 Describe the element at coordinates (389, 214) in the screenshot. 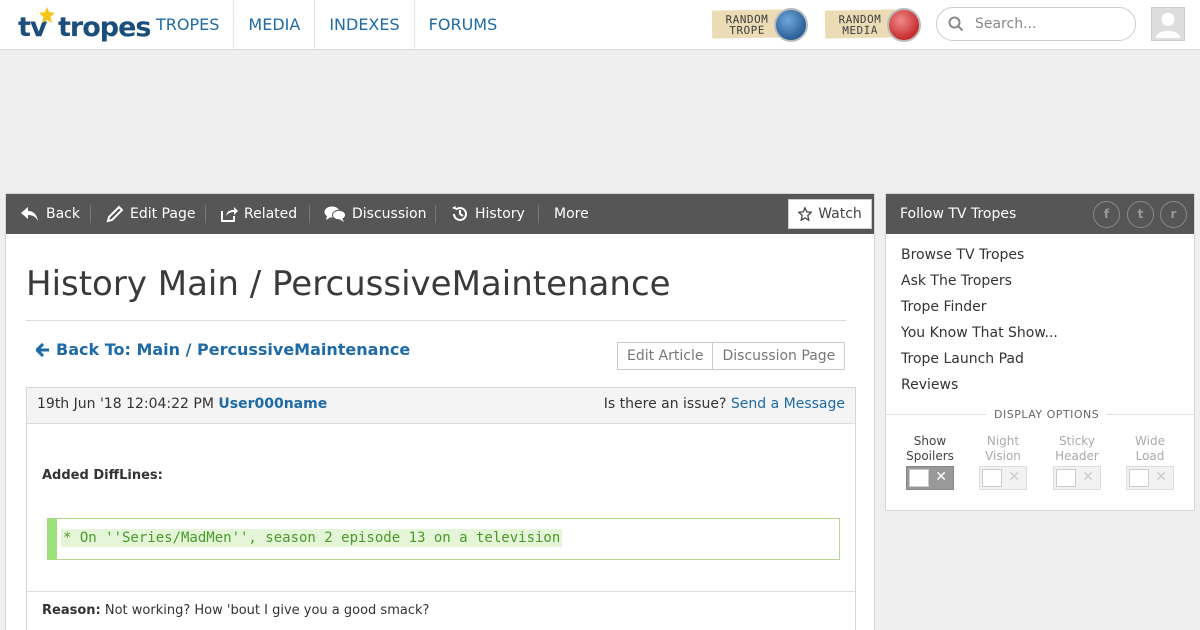

I see `discussion-label: Discussion` at that location.